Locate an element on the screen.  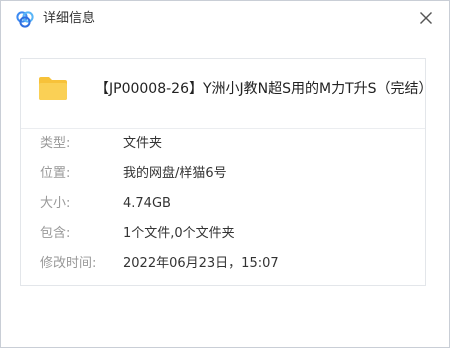
type-value: 文件夹 is located at coordinates (143, 143).